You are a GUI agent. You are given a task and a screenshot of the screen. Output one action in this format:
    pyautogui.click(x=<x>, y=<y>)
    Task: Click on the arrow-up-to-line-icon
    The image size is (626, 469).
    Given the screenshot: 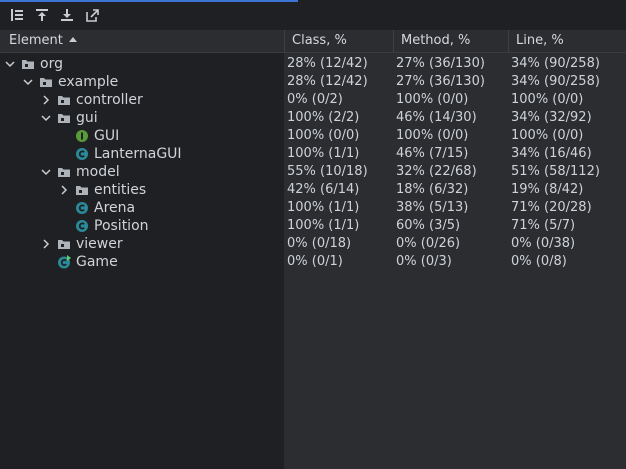 What is the action you would take?
    pyautogui.click(x=42, y=15)
    